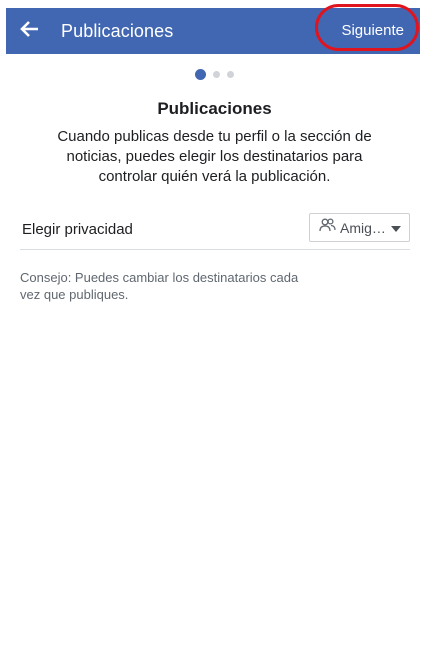  What do you see at coordinates (200, 74) in the screenshot?
I see `page-dot-active` at bounding box center [200, 74].